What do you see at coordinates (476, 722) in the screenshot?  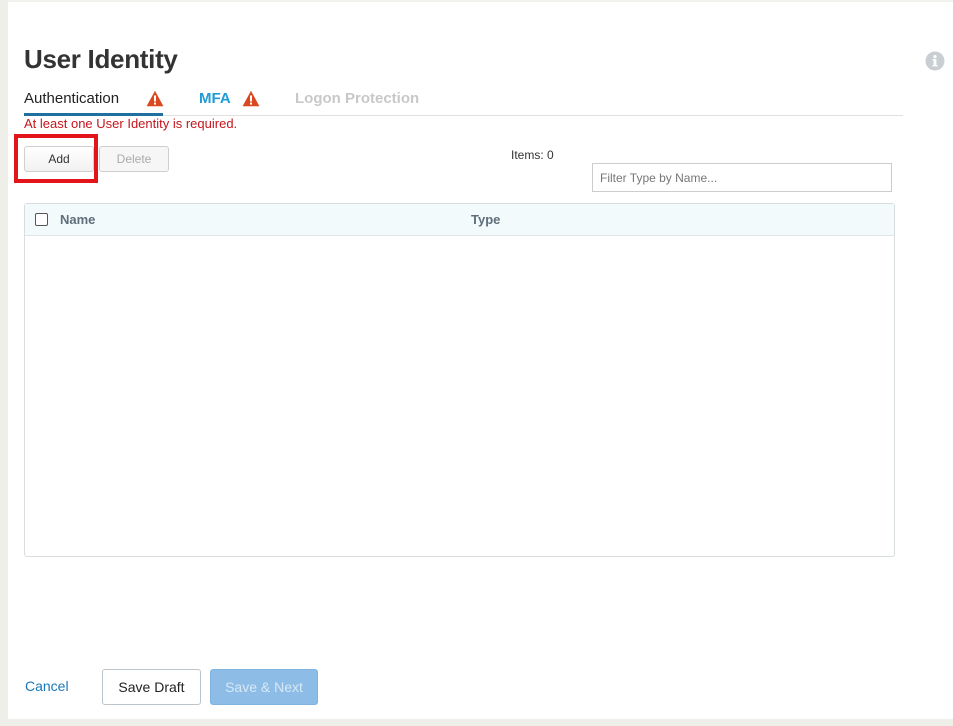 I see `bottom-border` at bounding box center [476, 722].